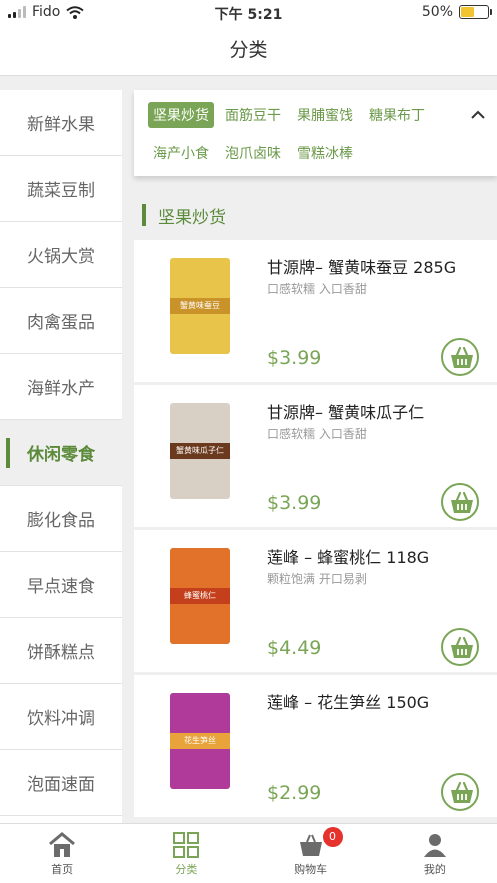  What do you see at coordinates (332, 837) in the screenshot?
I see `cart-count-badge: 0` at bounding box center [332, 837].